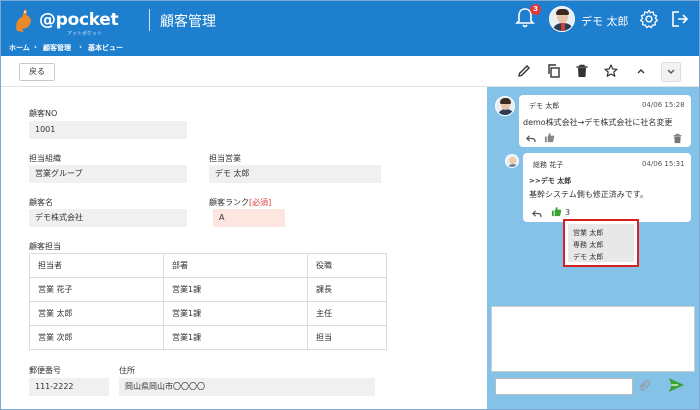 This screenshot has height=410, width=700. Describe the element at coordinates (548, 165) in the screenshot. I see `message-author: 総務 花子` at that location.